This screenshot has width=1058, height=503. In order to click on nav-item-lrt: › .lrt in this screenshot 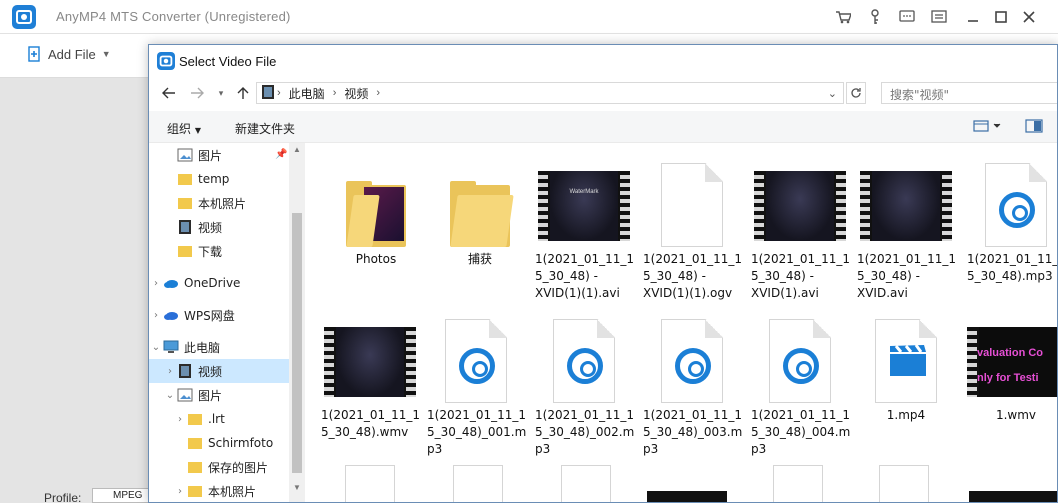, I will do `click(219, 419)`.